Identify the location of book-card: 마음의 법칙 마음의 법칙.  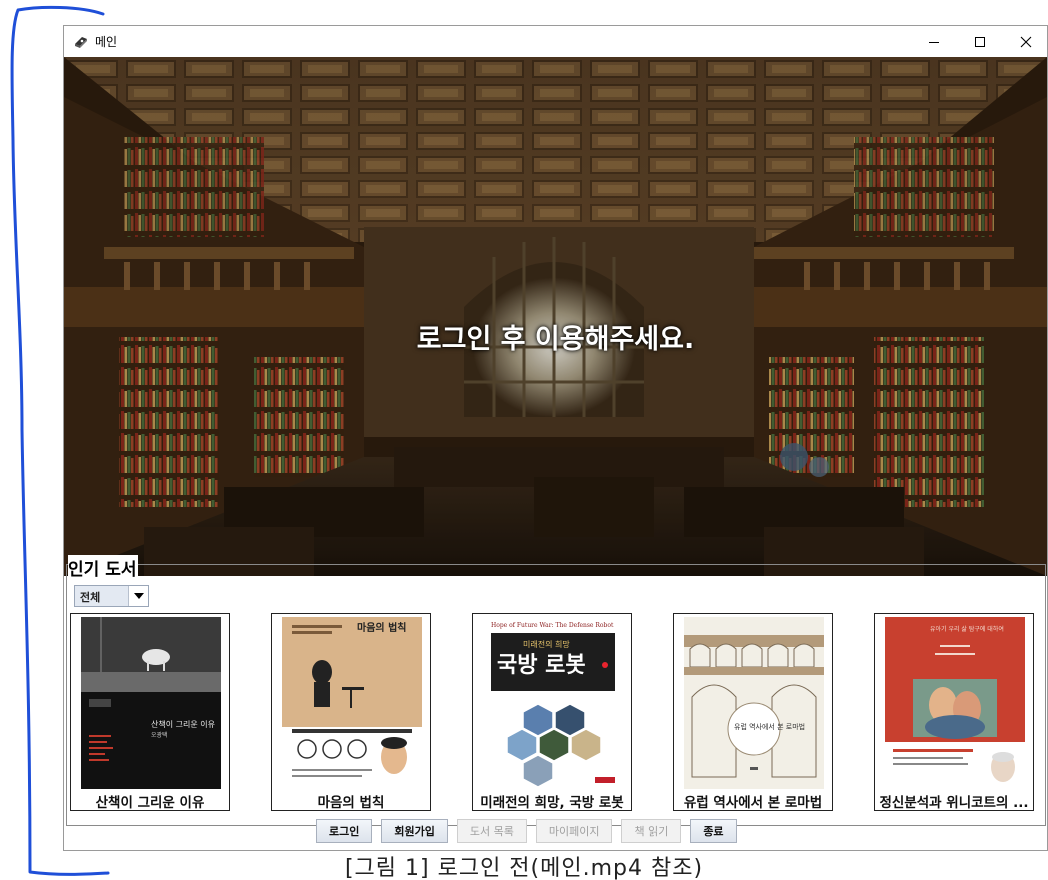
(351, 712).